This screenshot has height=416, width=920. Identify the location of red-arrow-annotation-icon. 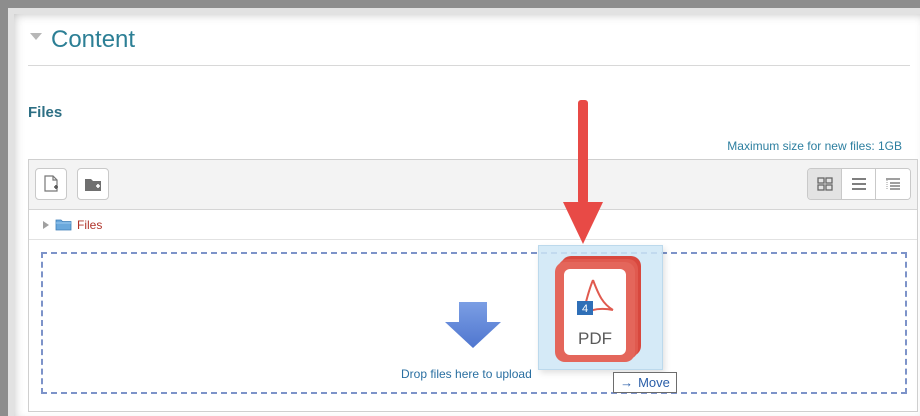
(583, 172).